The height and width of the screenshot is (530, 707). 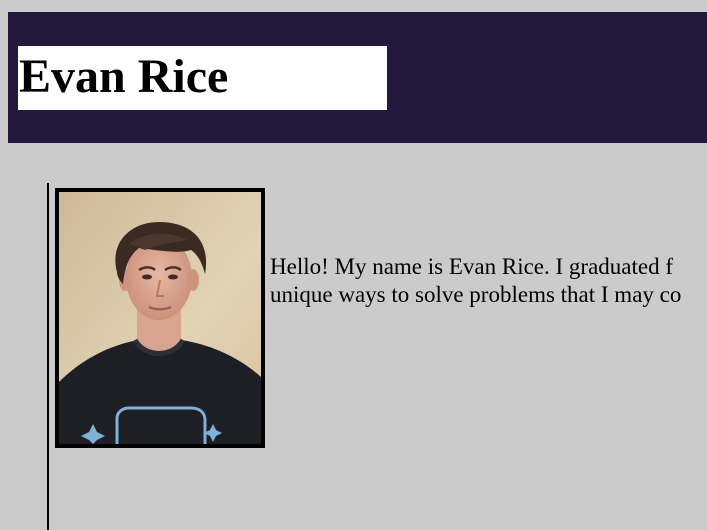 I want to click on name-box: Evan Rice, so click(x=202, y=78).